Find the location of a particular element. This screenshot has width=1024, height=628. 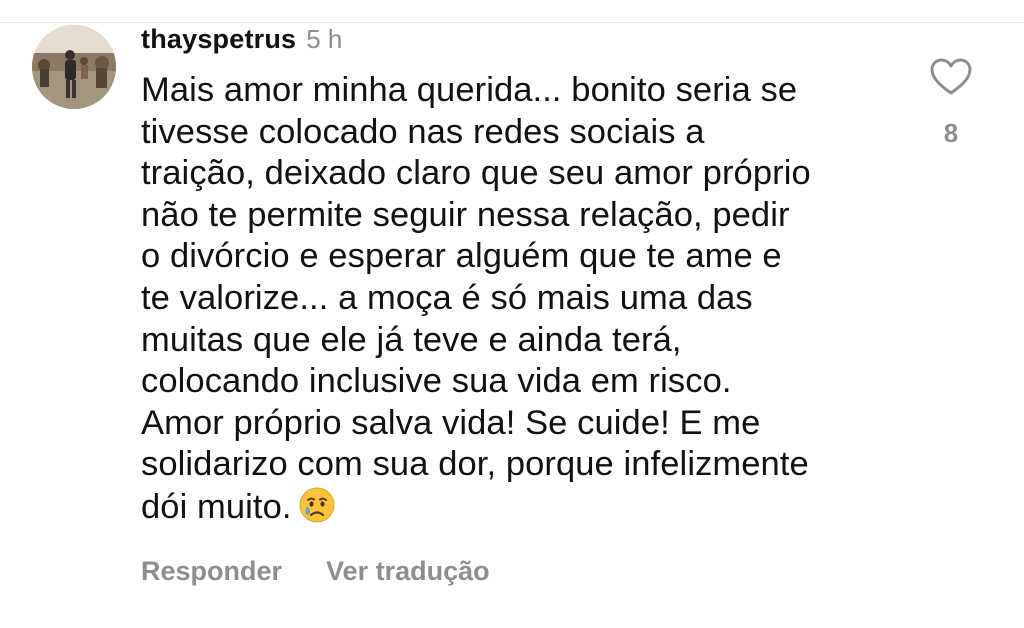

avatar is located at coordinates (74, 67).